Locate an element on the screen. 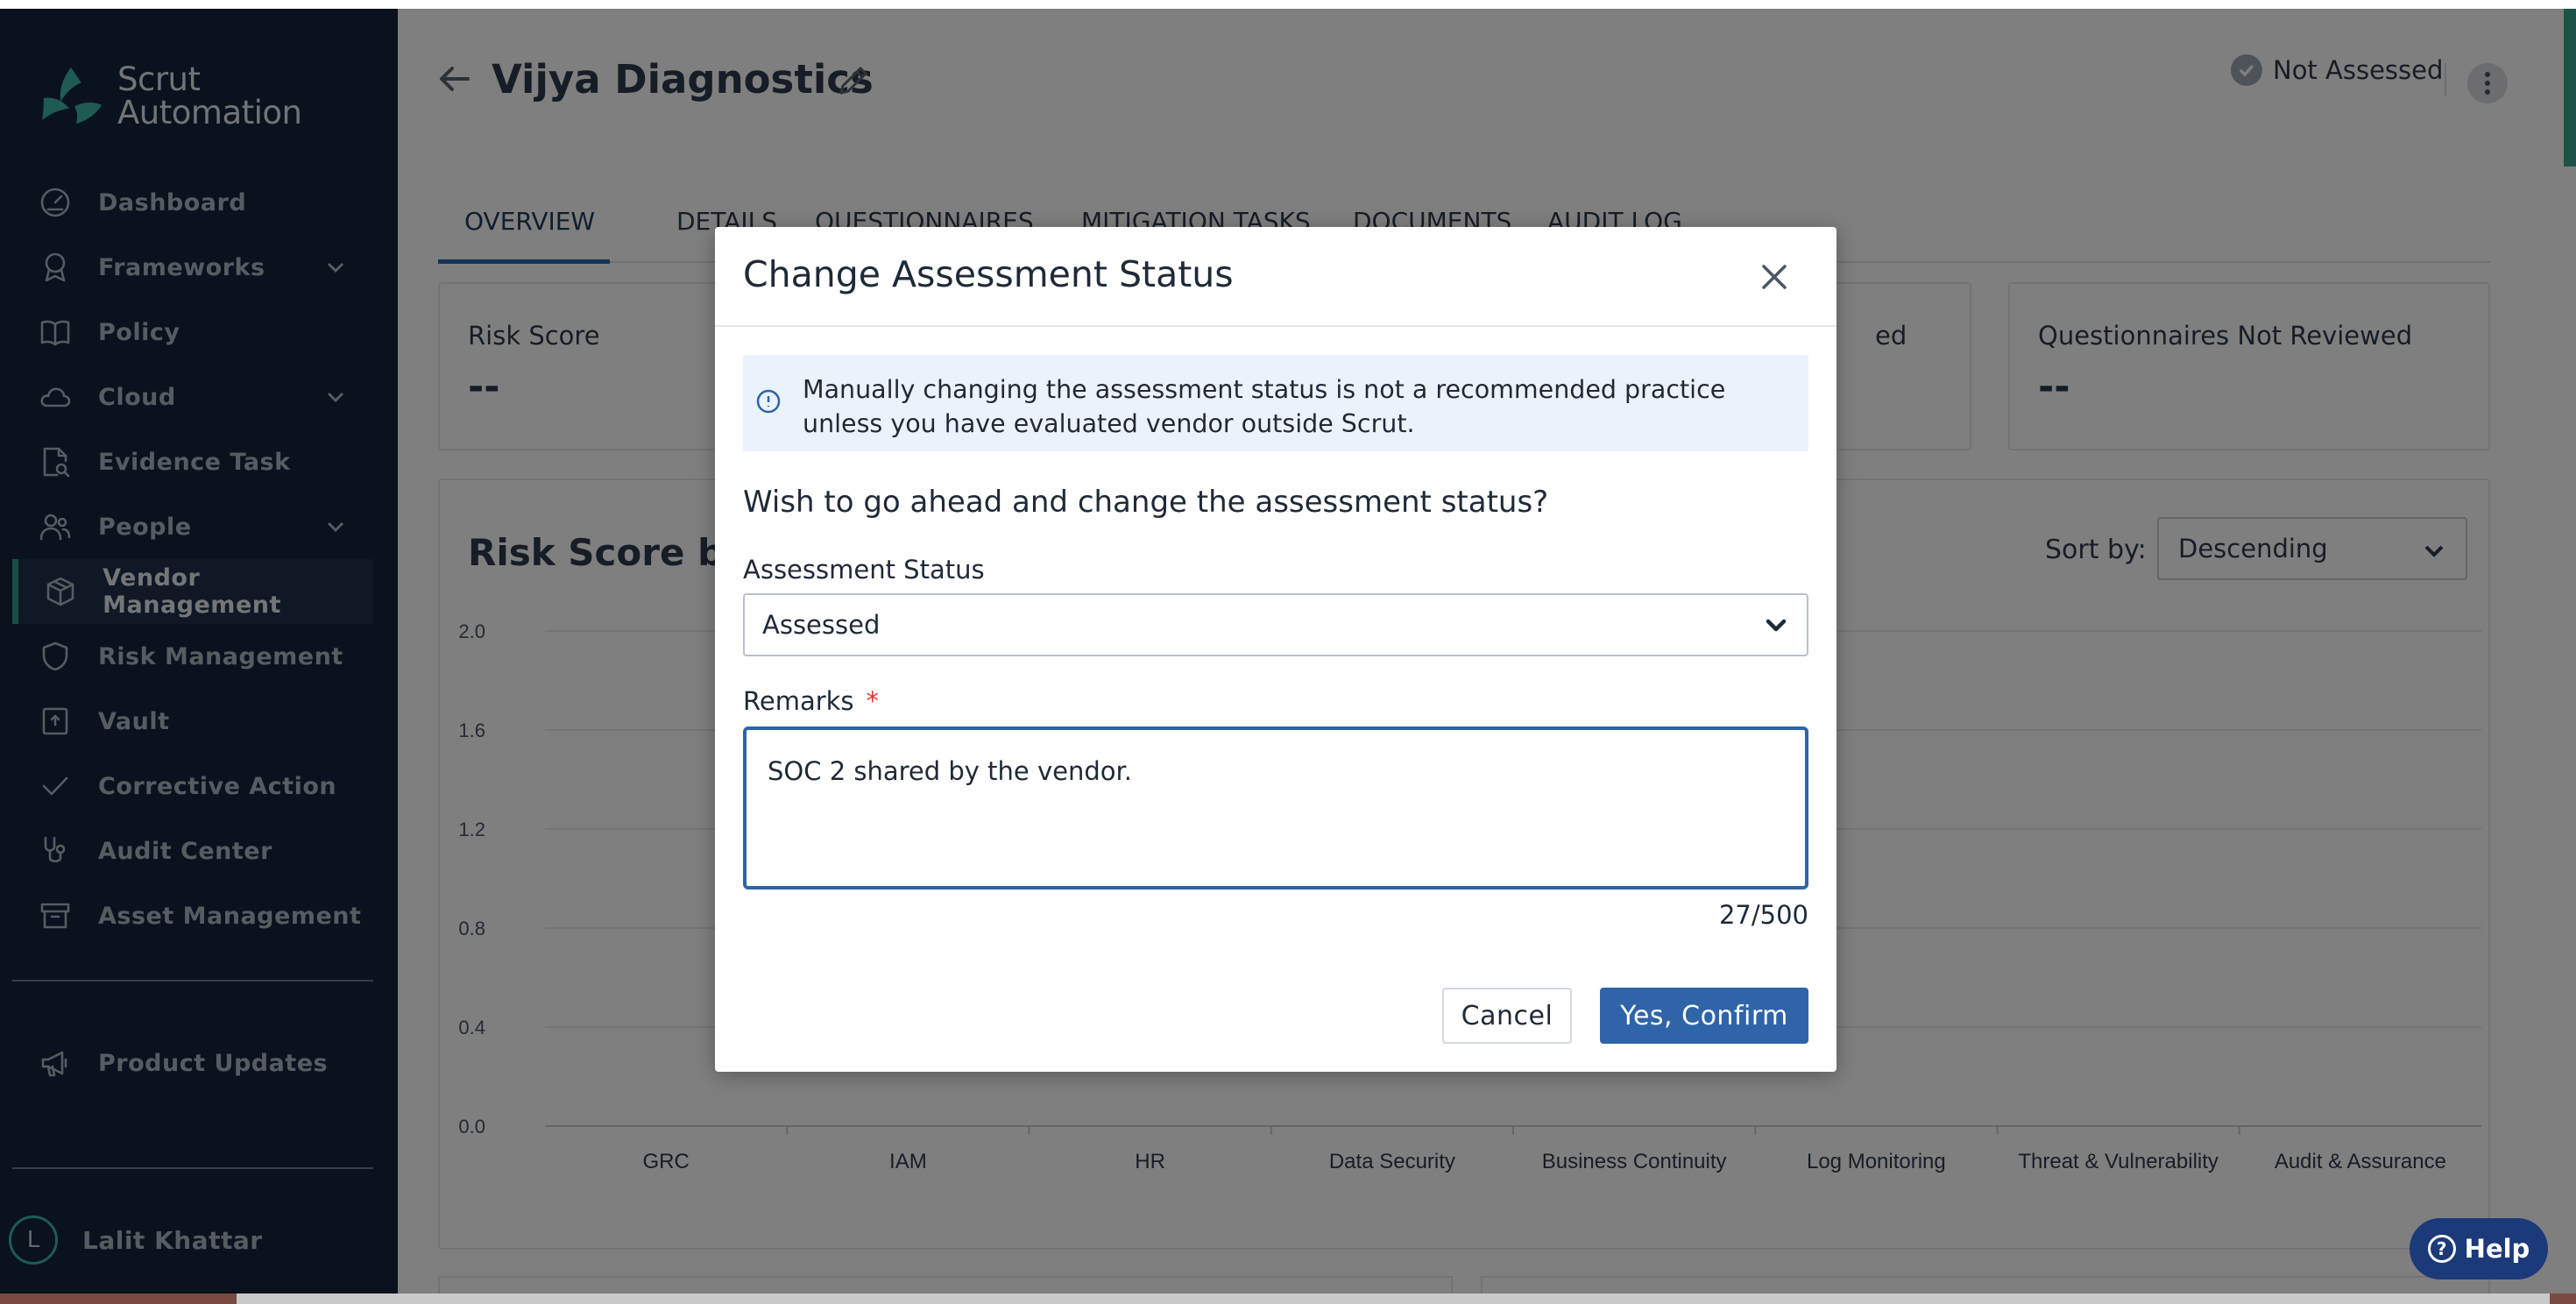 Image resolution: width=2576 pixels, height=1304 pixels. remarks-textarea is located at coordinates (1275, 807).